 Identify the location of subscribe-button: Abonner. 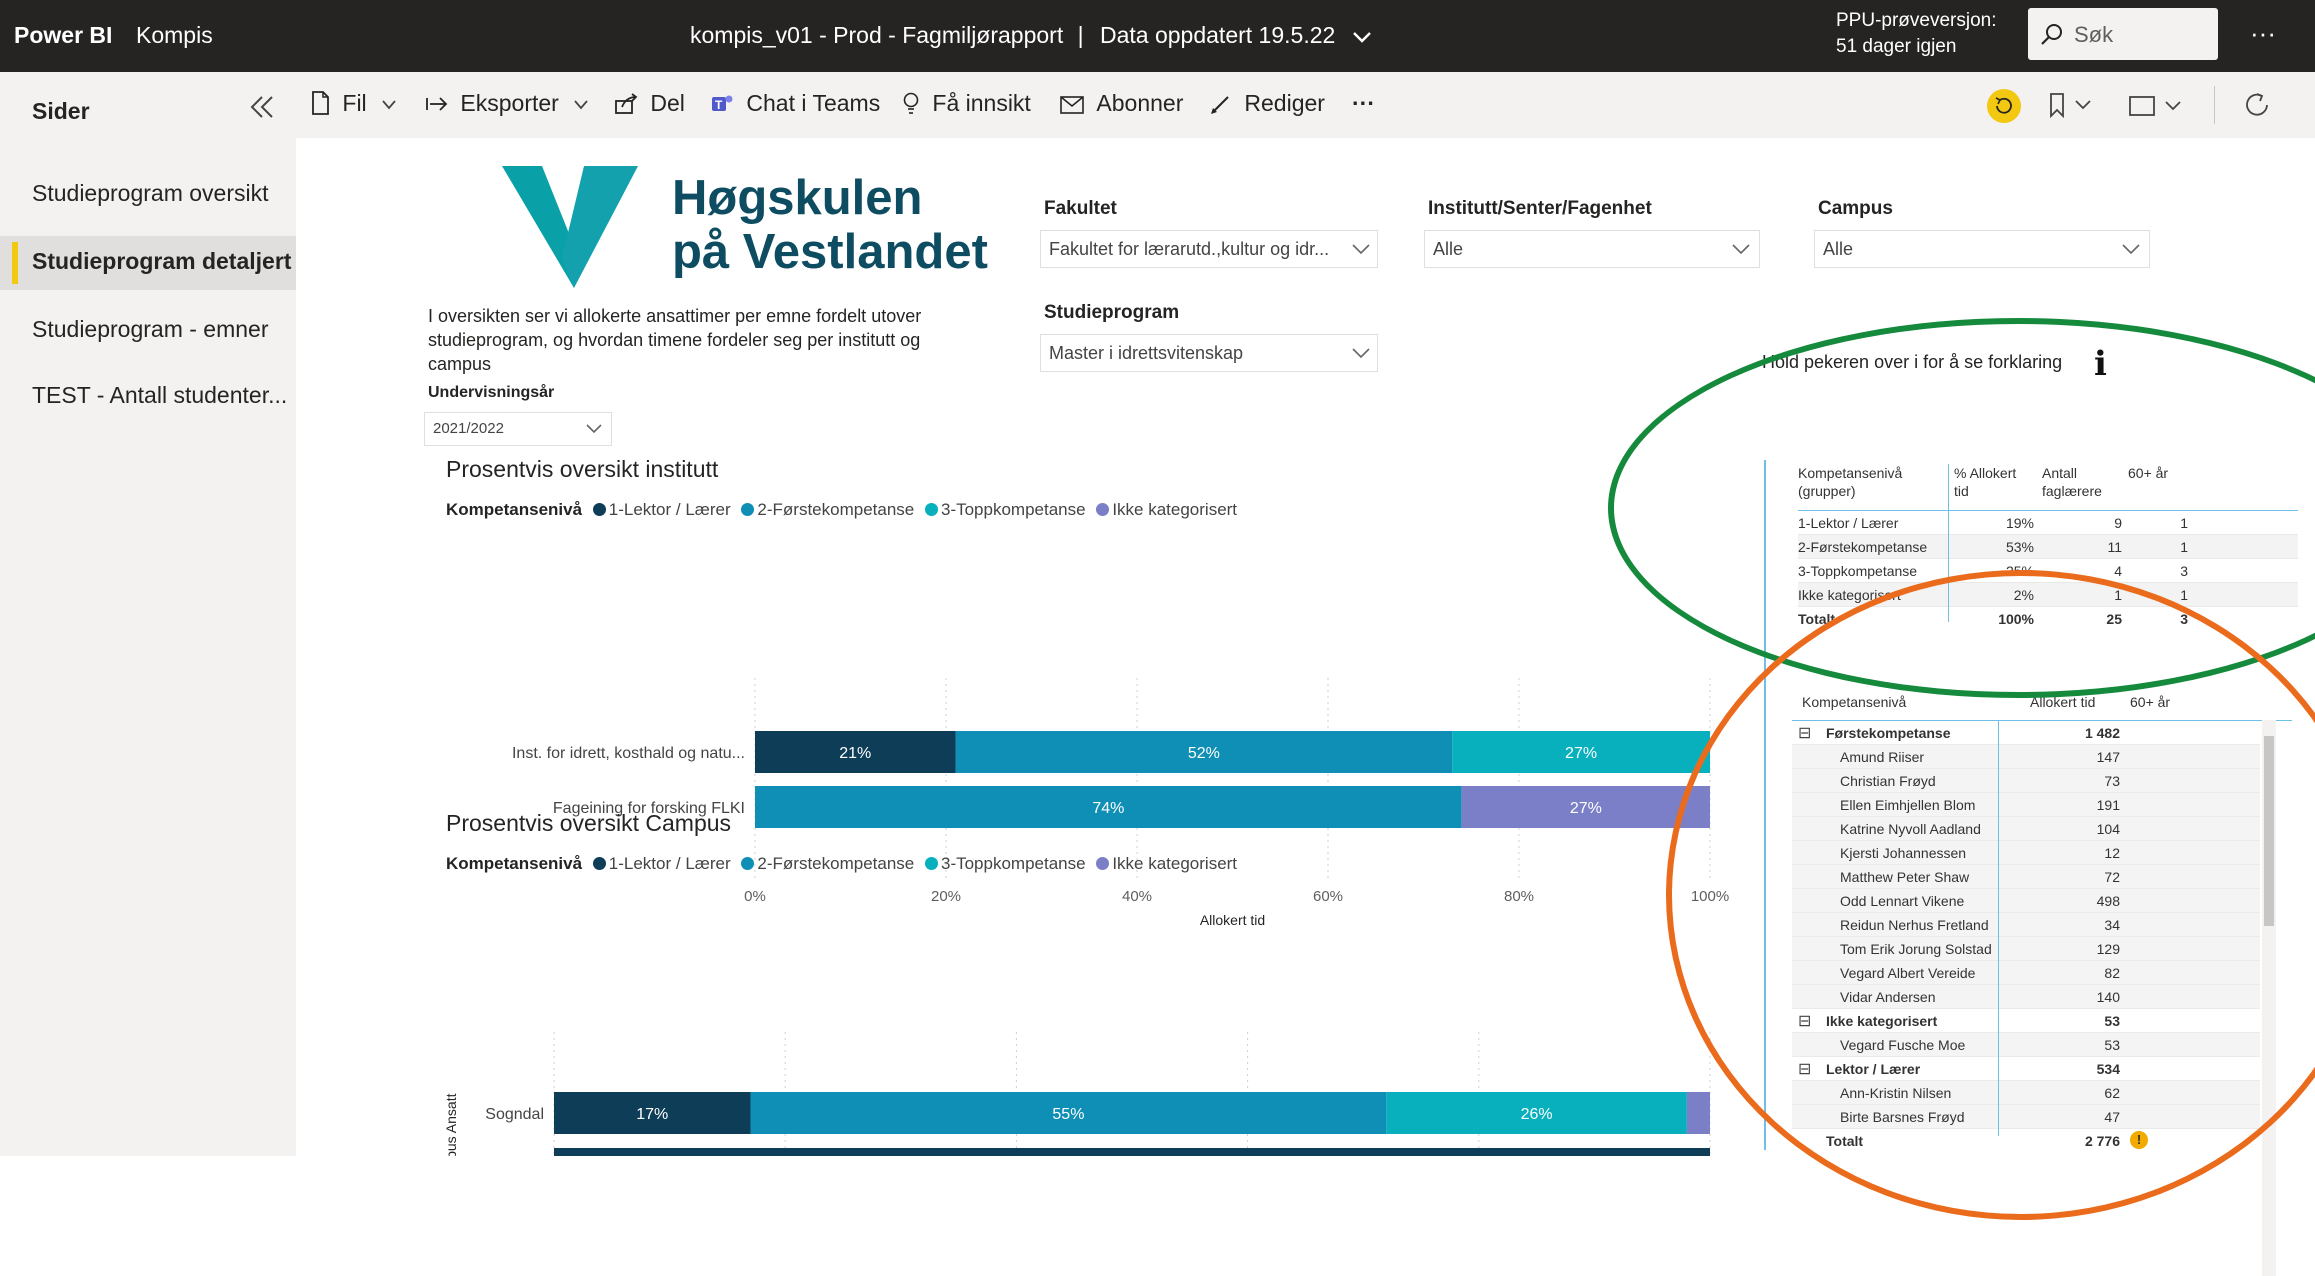
(1121, 103).